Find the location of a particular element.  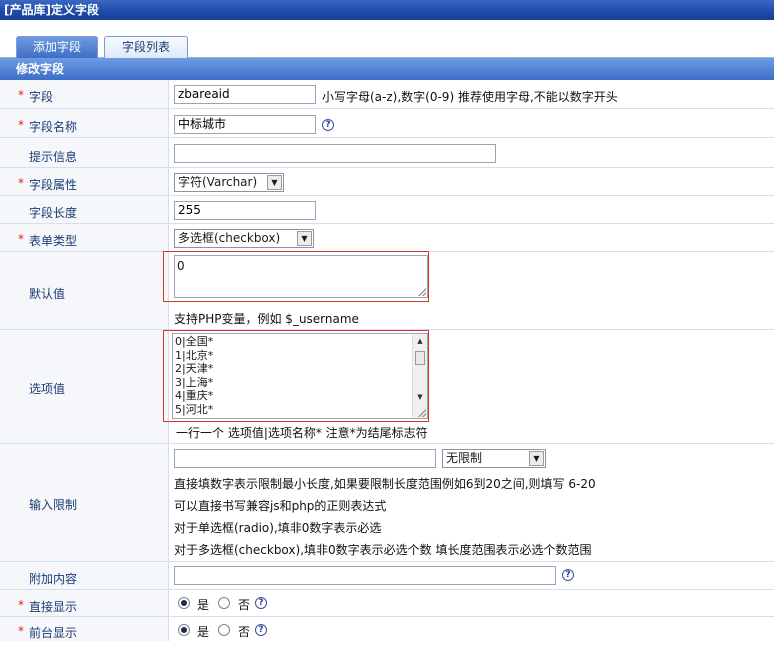

limit-label: 输入限制 is located at coordinates (53, 505).